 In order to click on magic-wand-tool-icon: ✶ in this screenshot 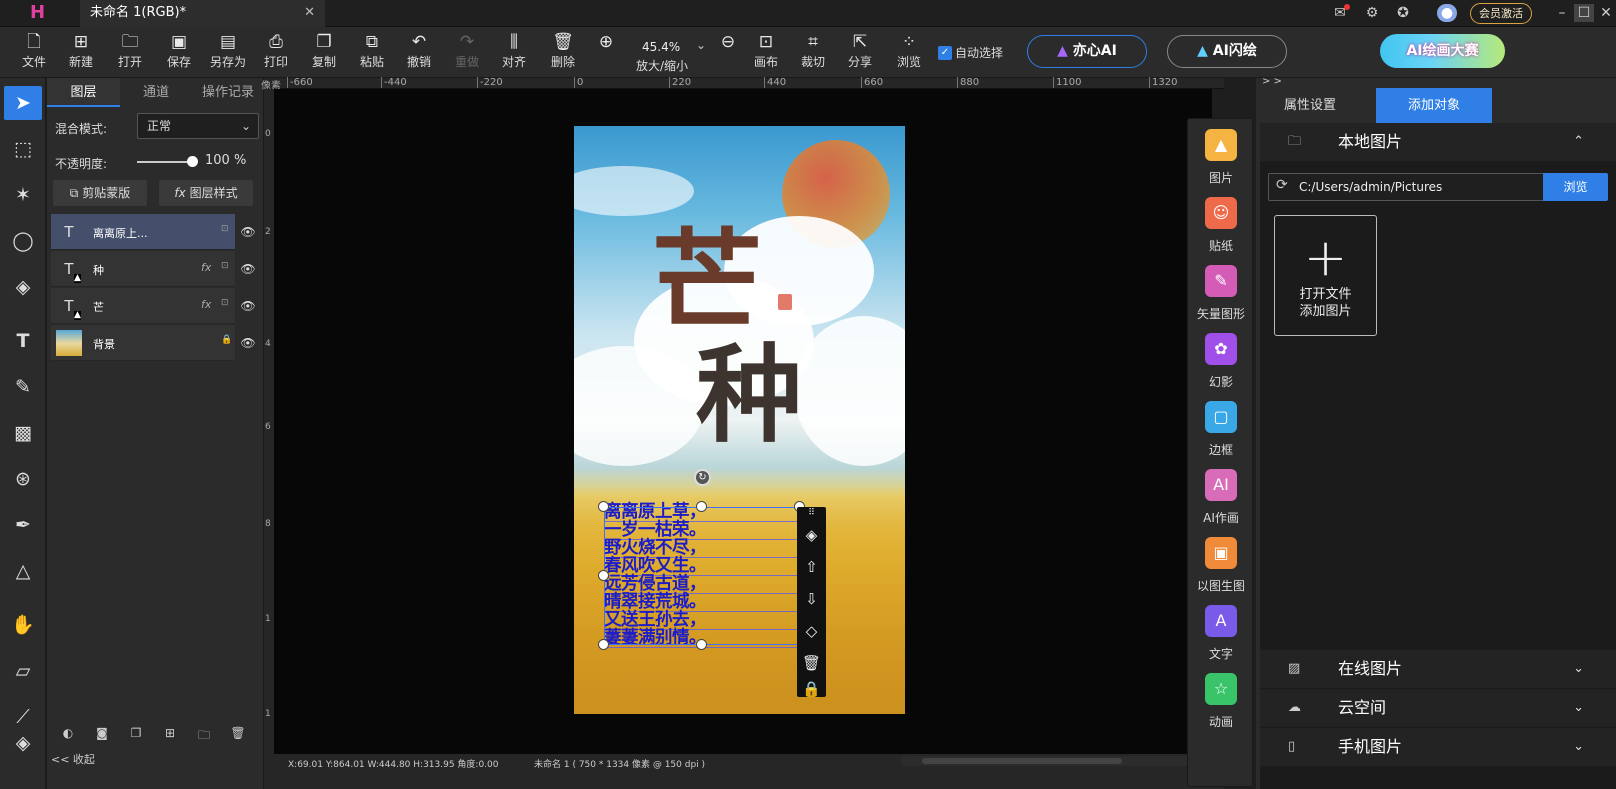, I will do `click(23, 195)`.